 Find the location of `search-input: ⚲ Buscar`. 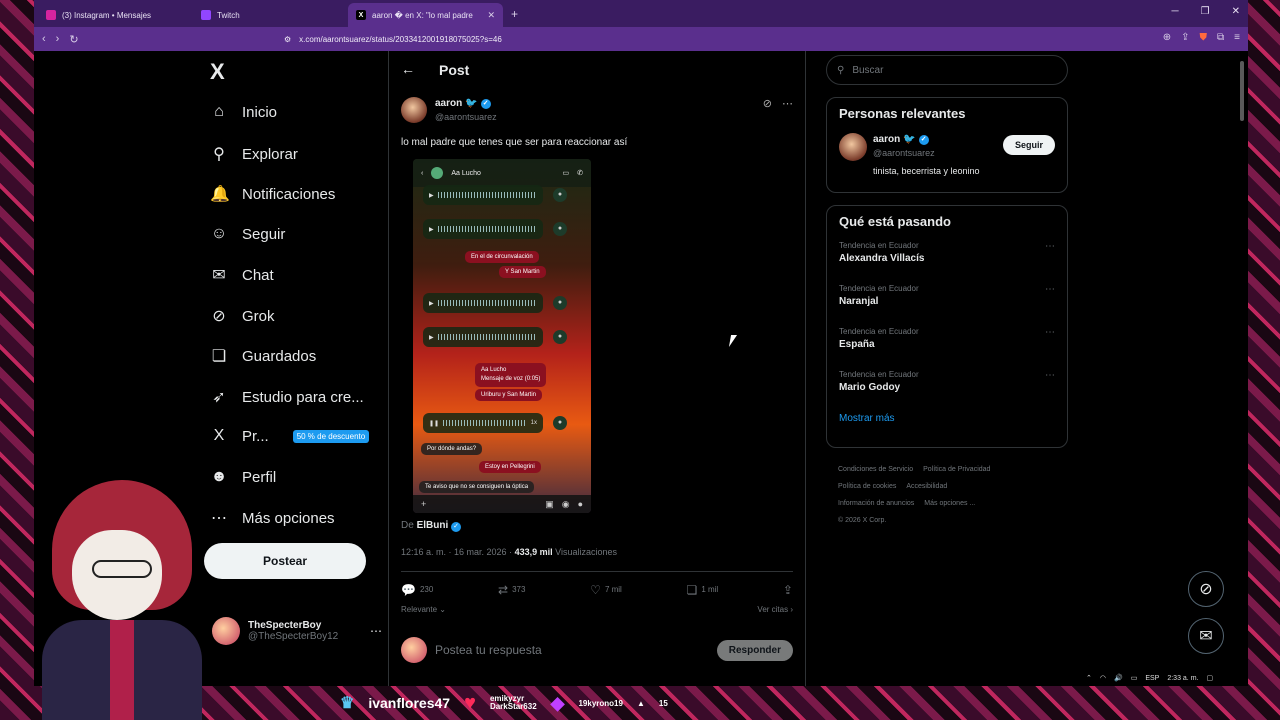

search-input: ⚲ Buscar is located at coordinates (947, 70).